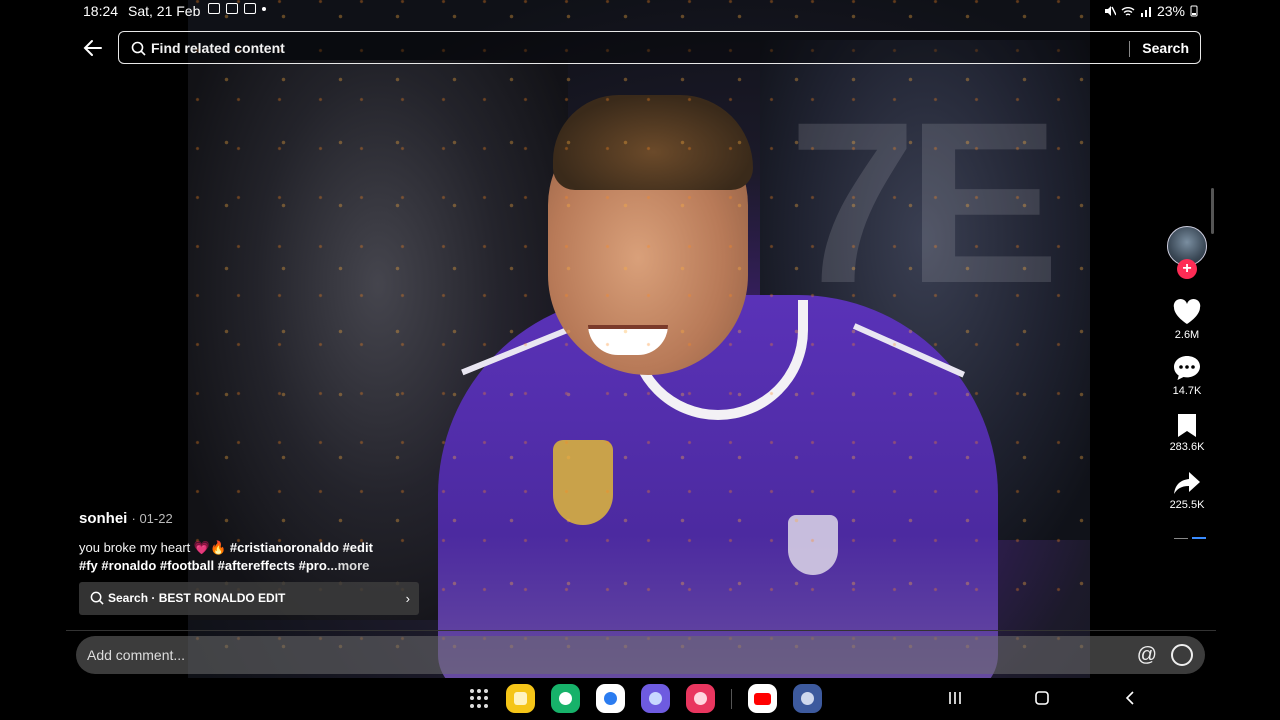  I want to click on search-divider, so click(1129, 49).